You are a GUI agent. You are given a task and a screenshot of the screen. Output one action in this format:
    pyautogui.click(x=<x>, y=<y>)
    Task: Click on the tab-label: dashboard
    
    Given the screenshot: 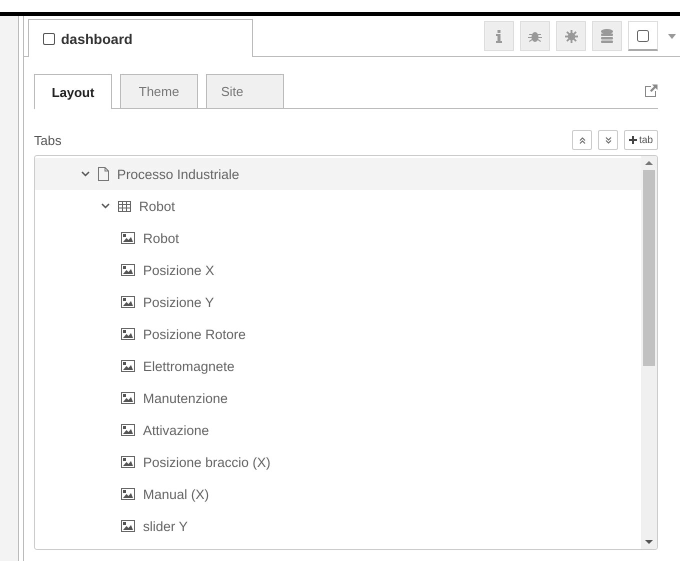 What is the action you would take?
    pyautogui.click(x=97, y=38)
    